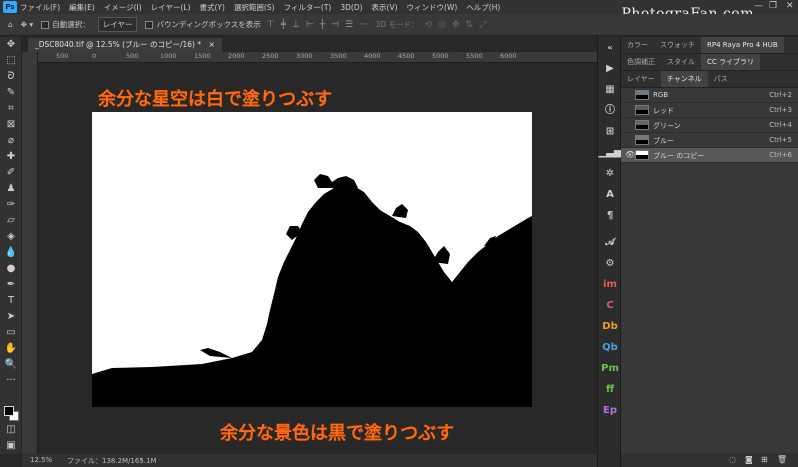 Image resolution: width=798 pixels, height=467 pixels. What do you see at coordinates (709, 155) in the screenshot?
I see `channel-row-blue-copy: 👁 ブルー のコピー Ctrl+6` at bounding box center [709, 155].